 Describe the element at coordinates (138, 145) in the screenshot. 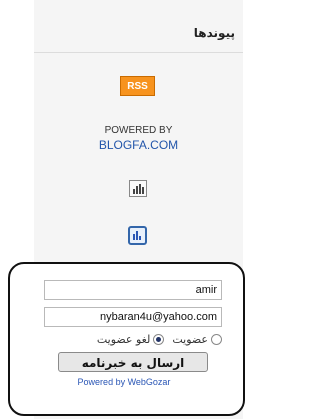

I see `blogfa-link: BLOGFA.COM` at that location.